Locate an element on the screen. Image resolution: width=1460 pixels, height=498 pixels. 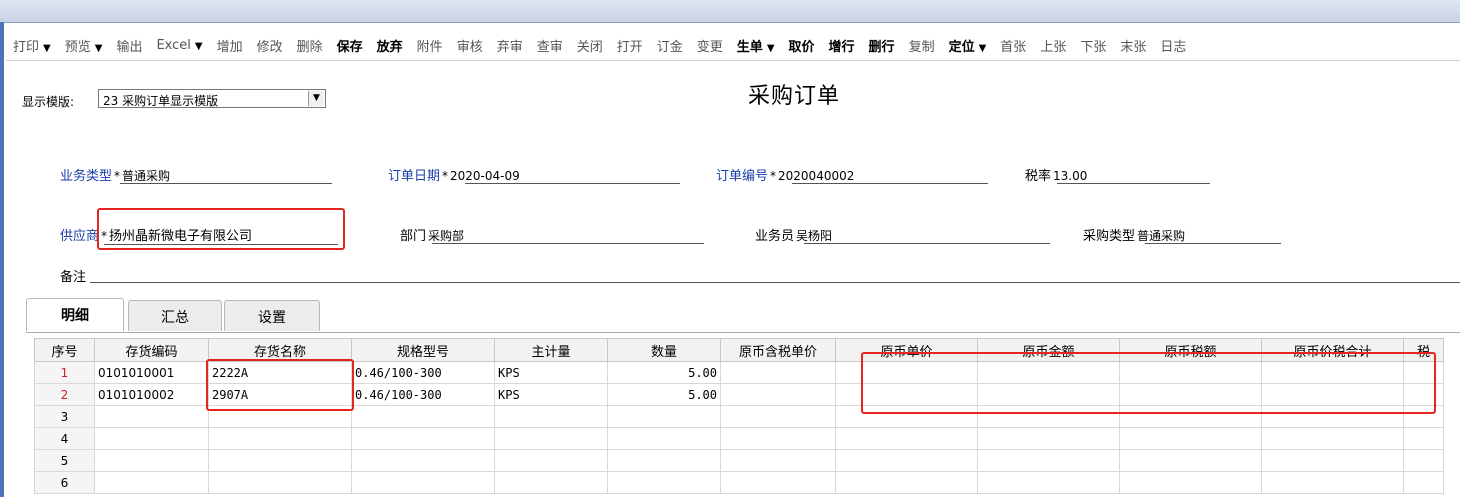
tab-detail: 明细 is located at coordinates (75, 314).